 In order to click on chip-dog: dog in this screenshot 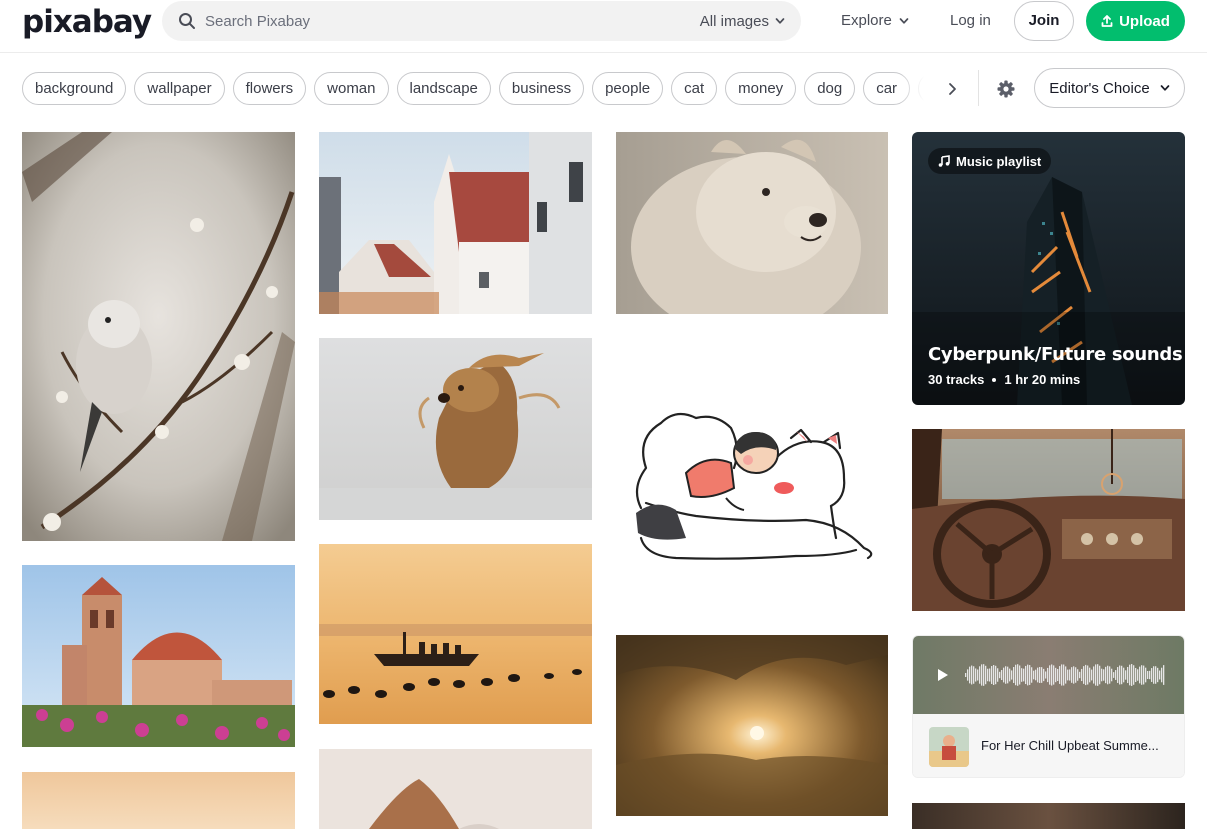, I will do `click(830, 88)`.